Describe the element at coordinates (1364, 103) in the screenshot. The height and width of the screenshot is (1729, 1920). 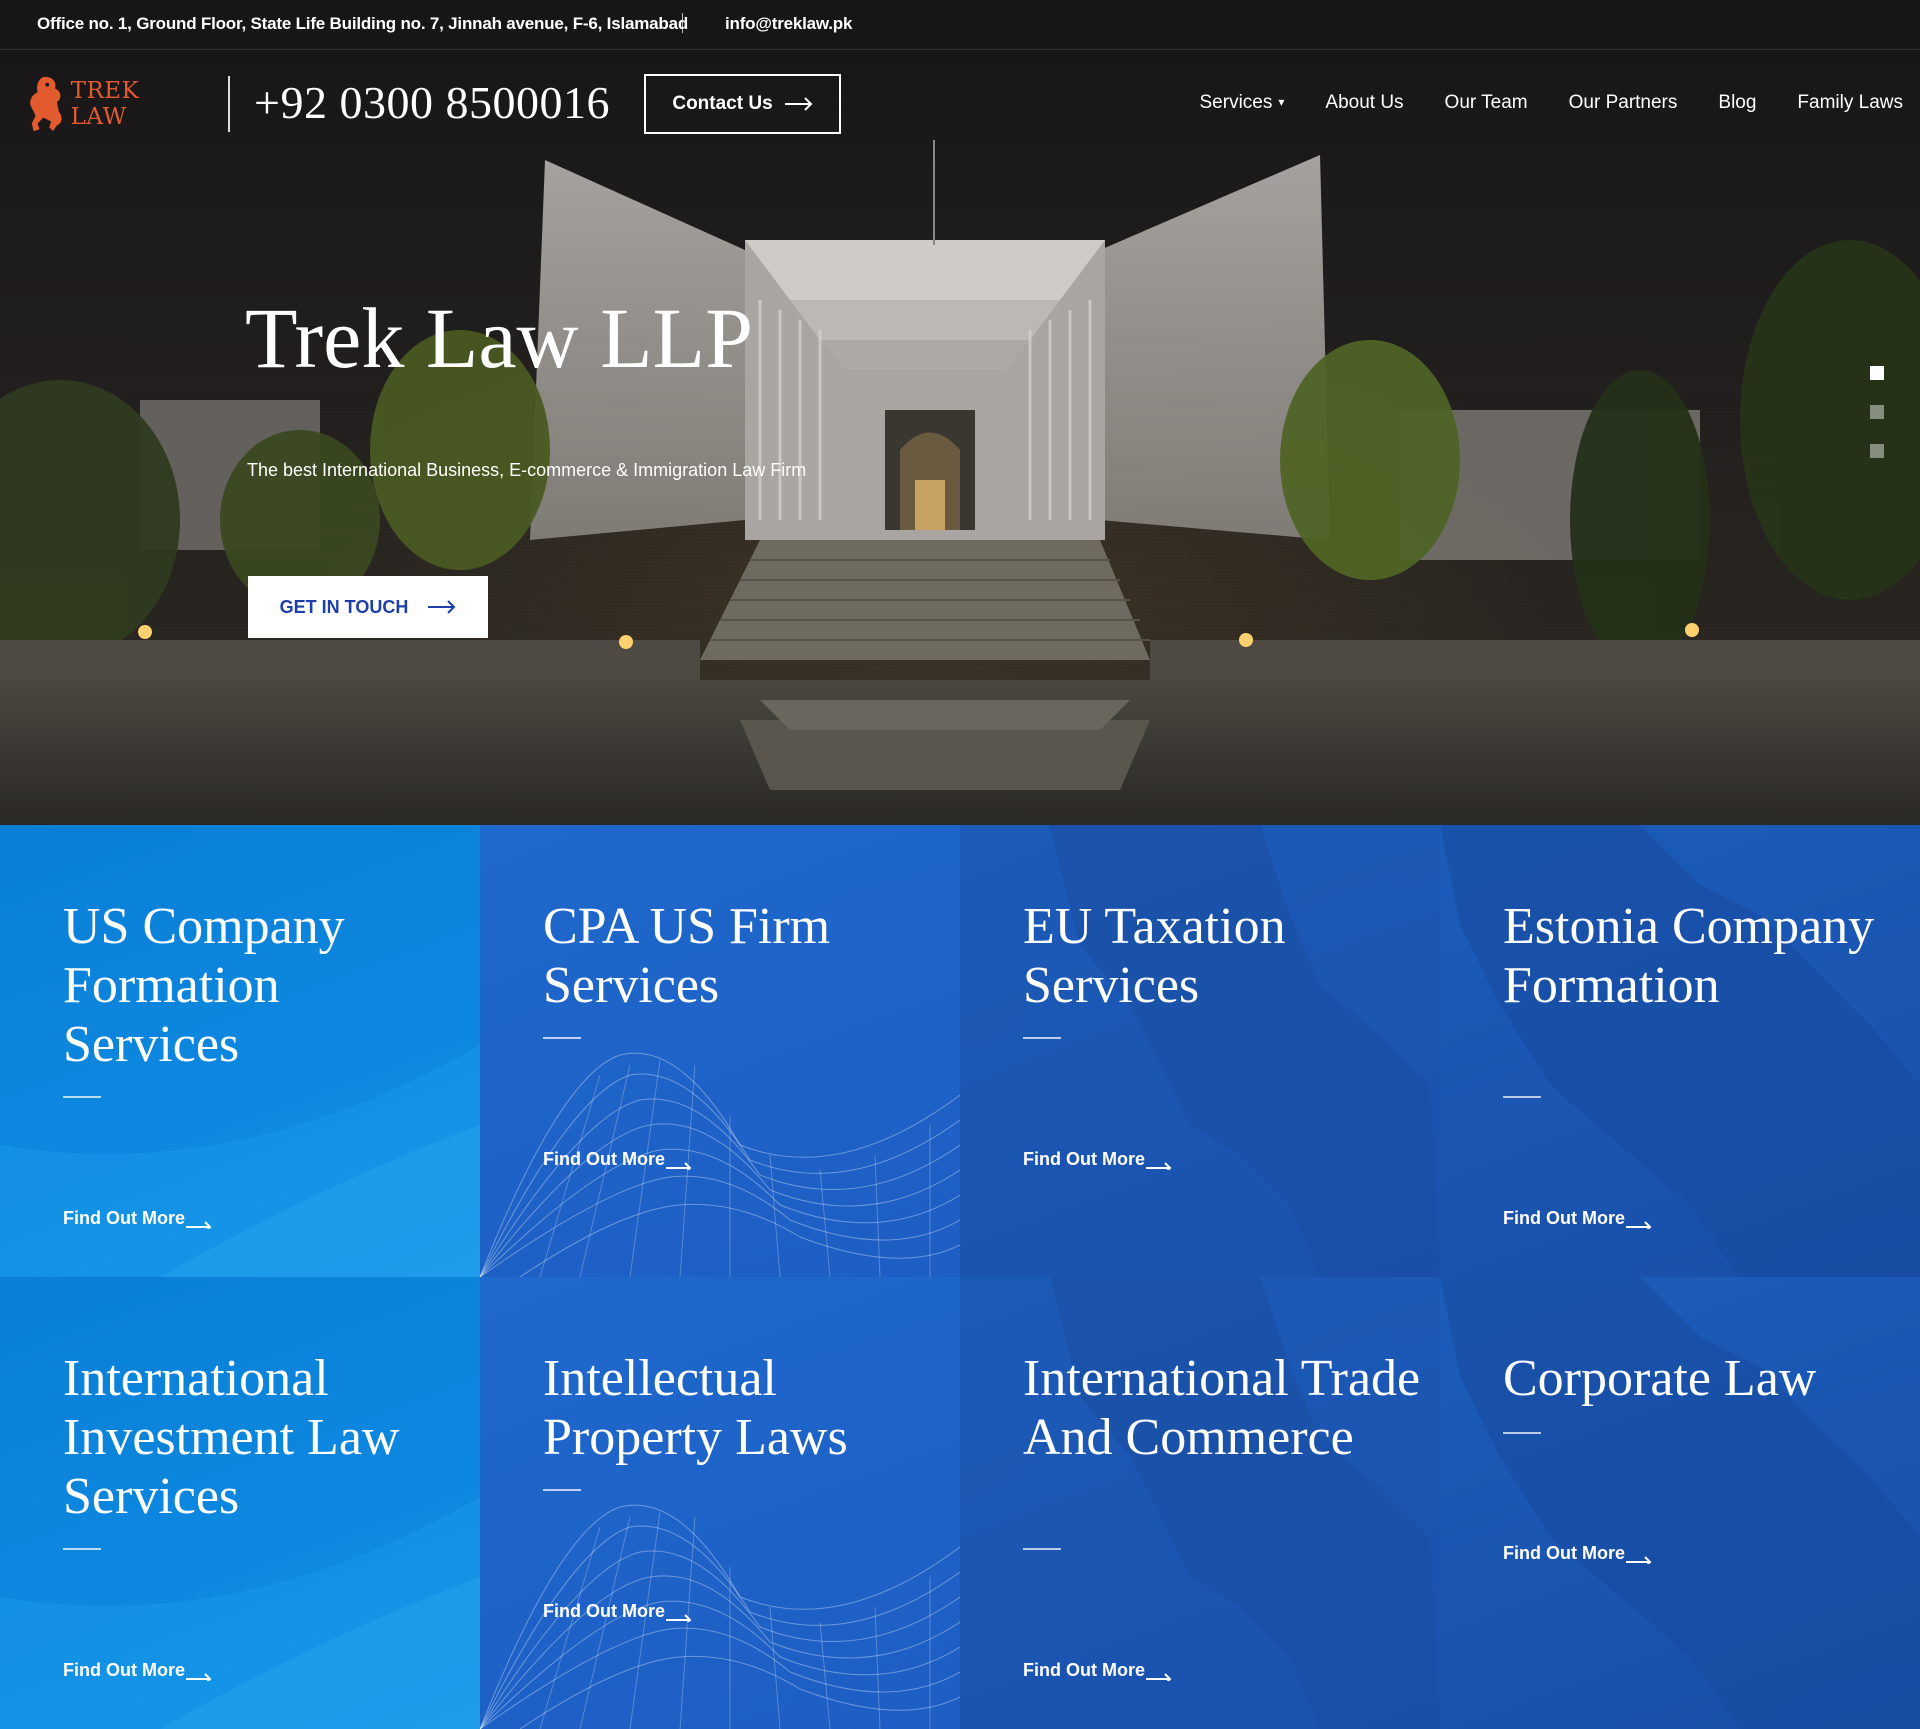
I see `nav-about-us: About Us` at that location.